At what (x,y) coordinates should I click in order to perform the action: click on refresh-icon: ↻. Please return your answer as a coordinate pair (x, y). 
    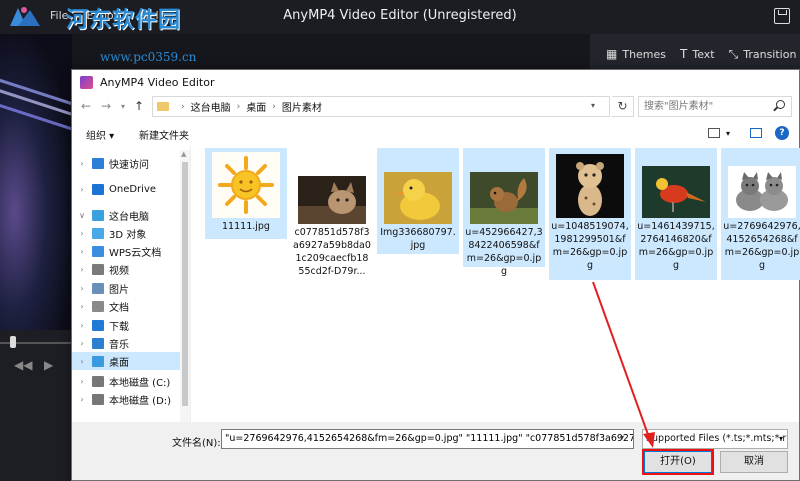
    Looking at the image, I should click on (623, 106).